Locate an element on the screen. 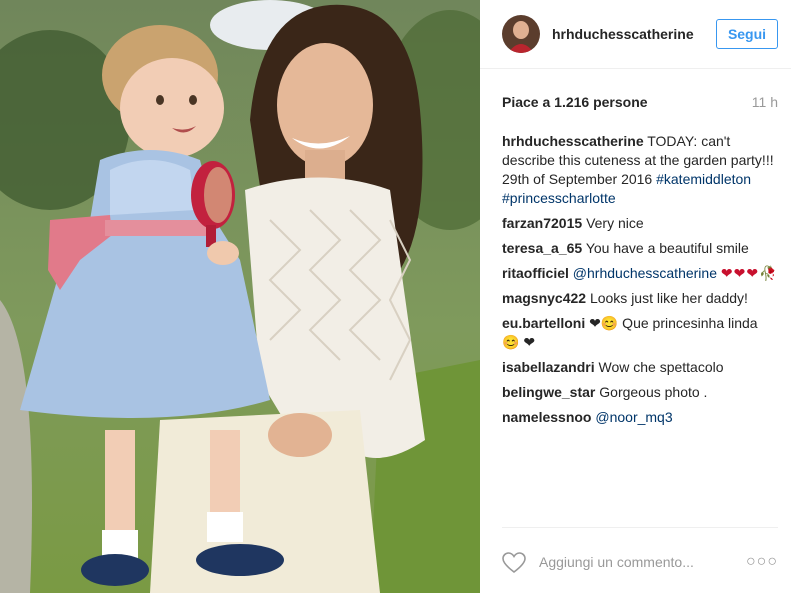  likes-row: Piace a 1.216 persone 11 h is located at coordinates (640, 102).